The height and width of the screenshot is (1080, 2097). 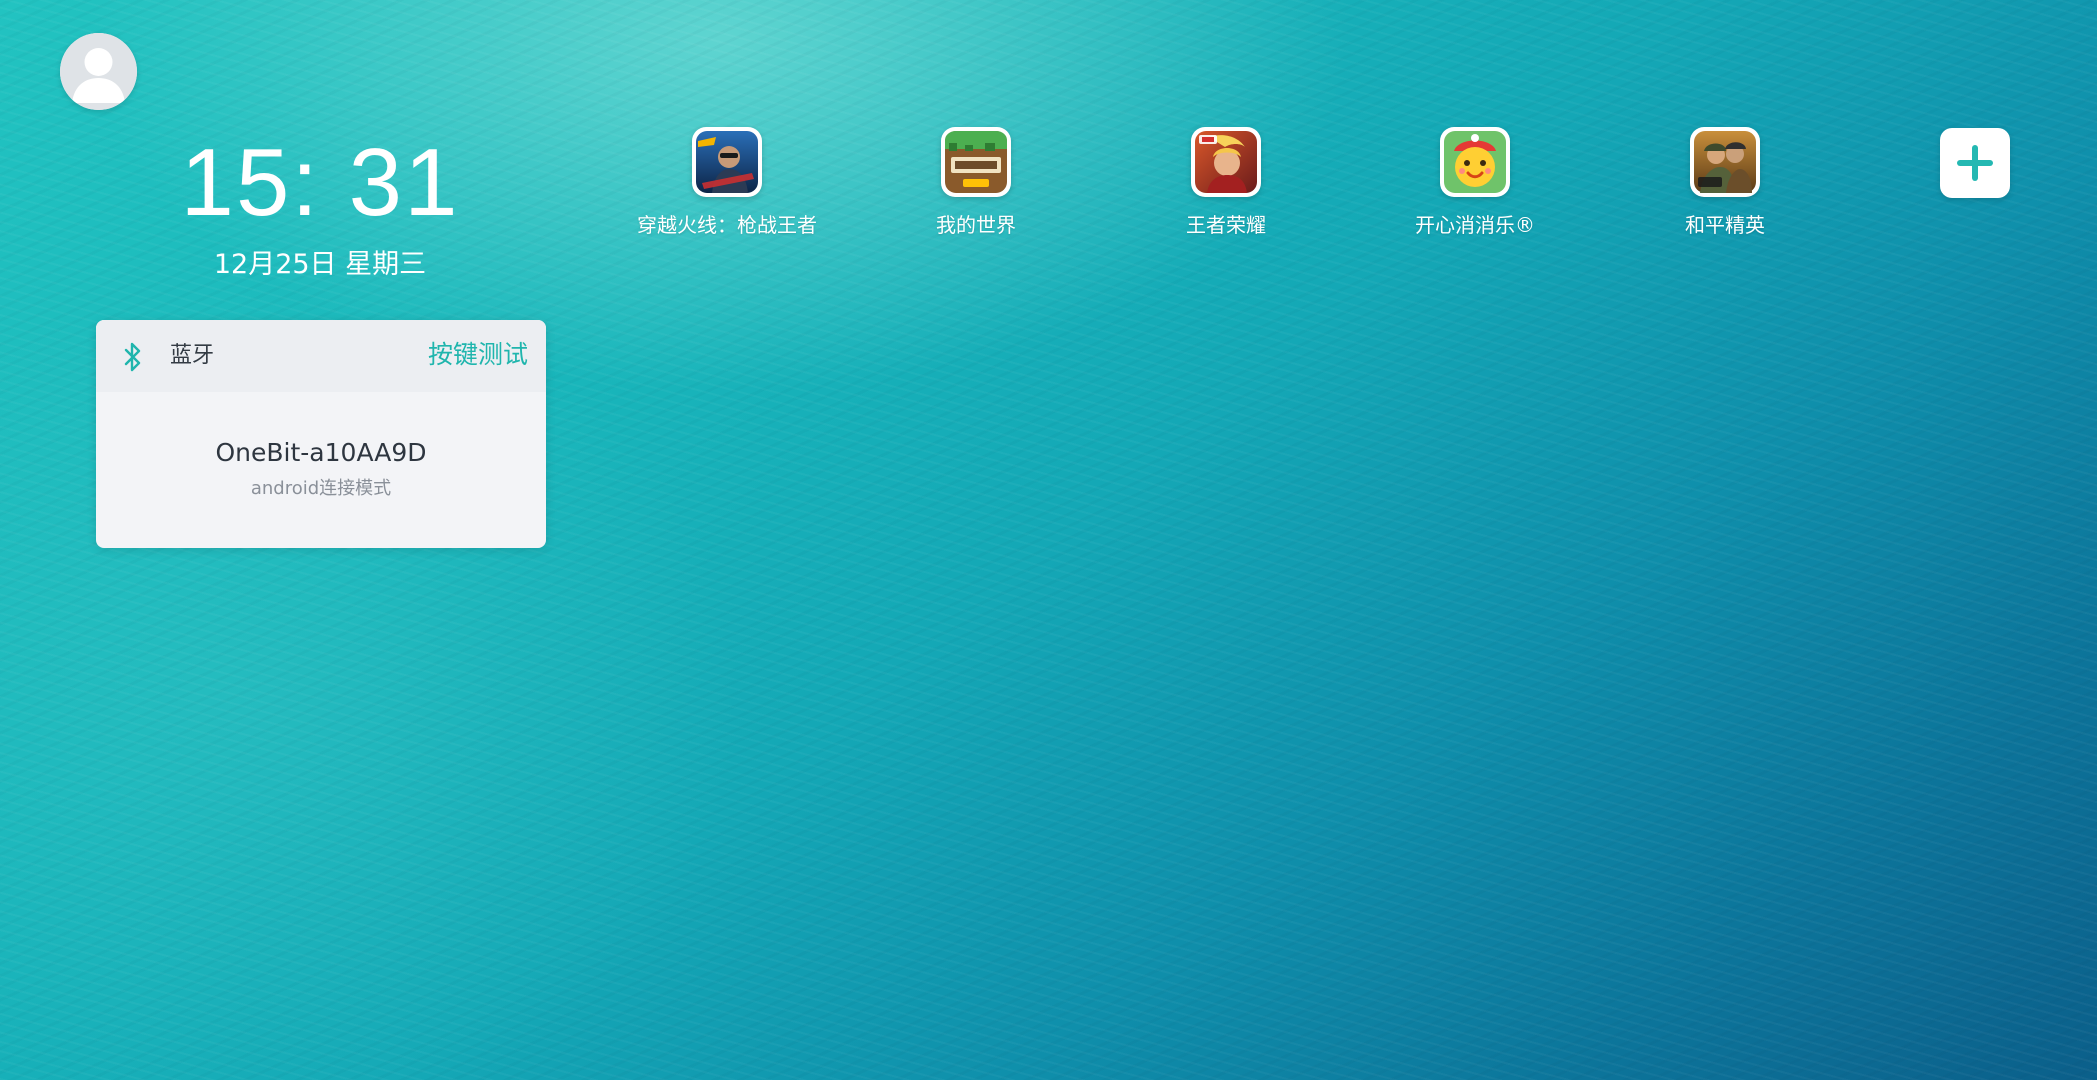 I want to click on add-app-button, so click(x=1975, y=163).